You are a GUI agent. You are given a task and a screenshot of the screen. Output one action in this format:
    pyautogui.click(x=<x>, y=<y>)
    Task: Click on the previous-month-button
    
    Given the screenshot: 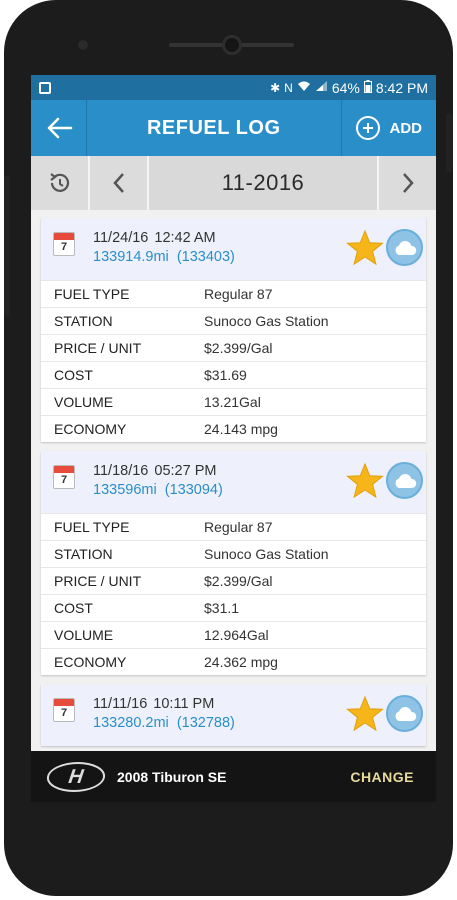 What is the action you would take?
    pyautogui.click(x=118, y=183)
    